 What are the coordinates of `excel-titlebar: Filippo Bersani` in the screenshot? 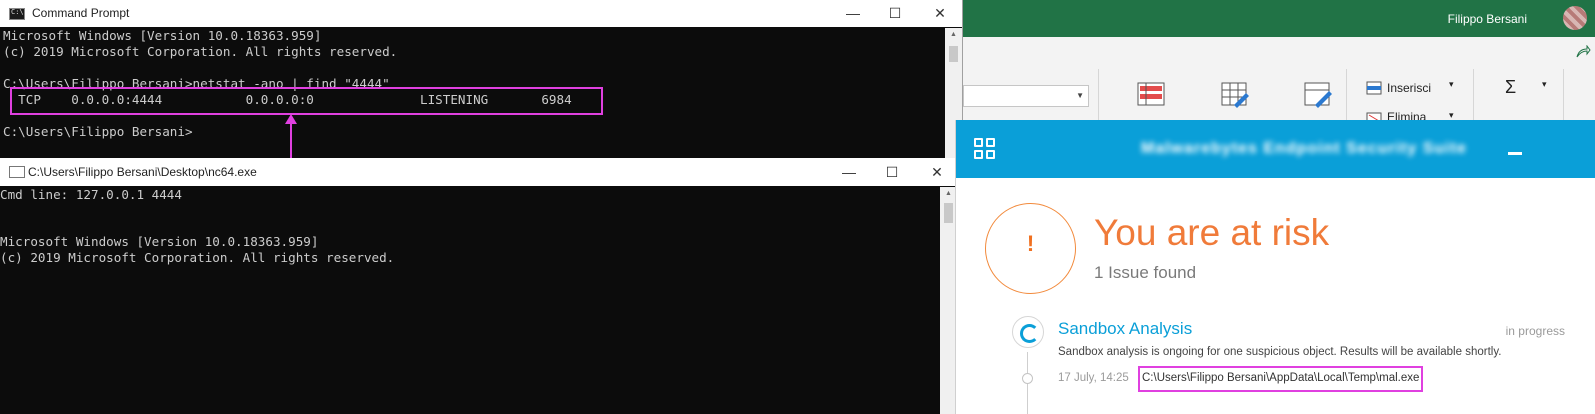 It's located at (1279, 18).